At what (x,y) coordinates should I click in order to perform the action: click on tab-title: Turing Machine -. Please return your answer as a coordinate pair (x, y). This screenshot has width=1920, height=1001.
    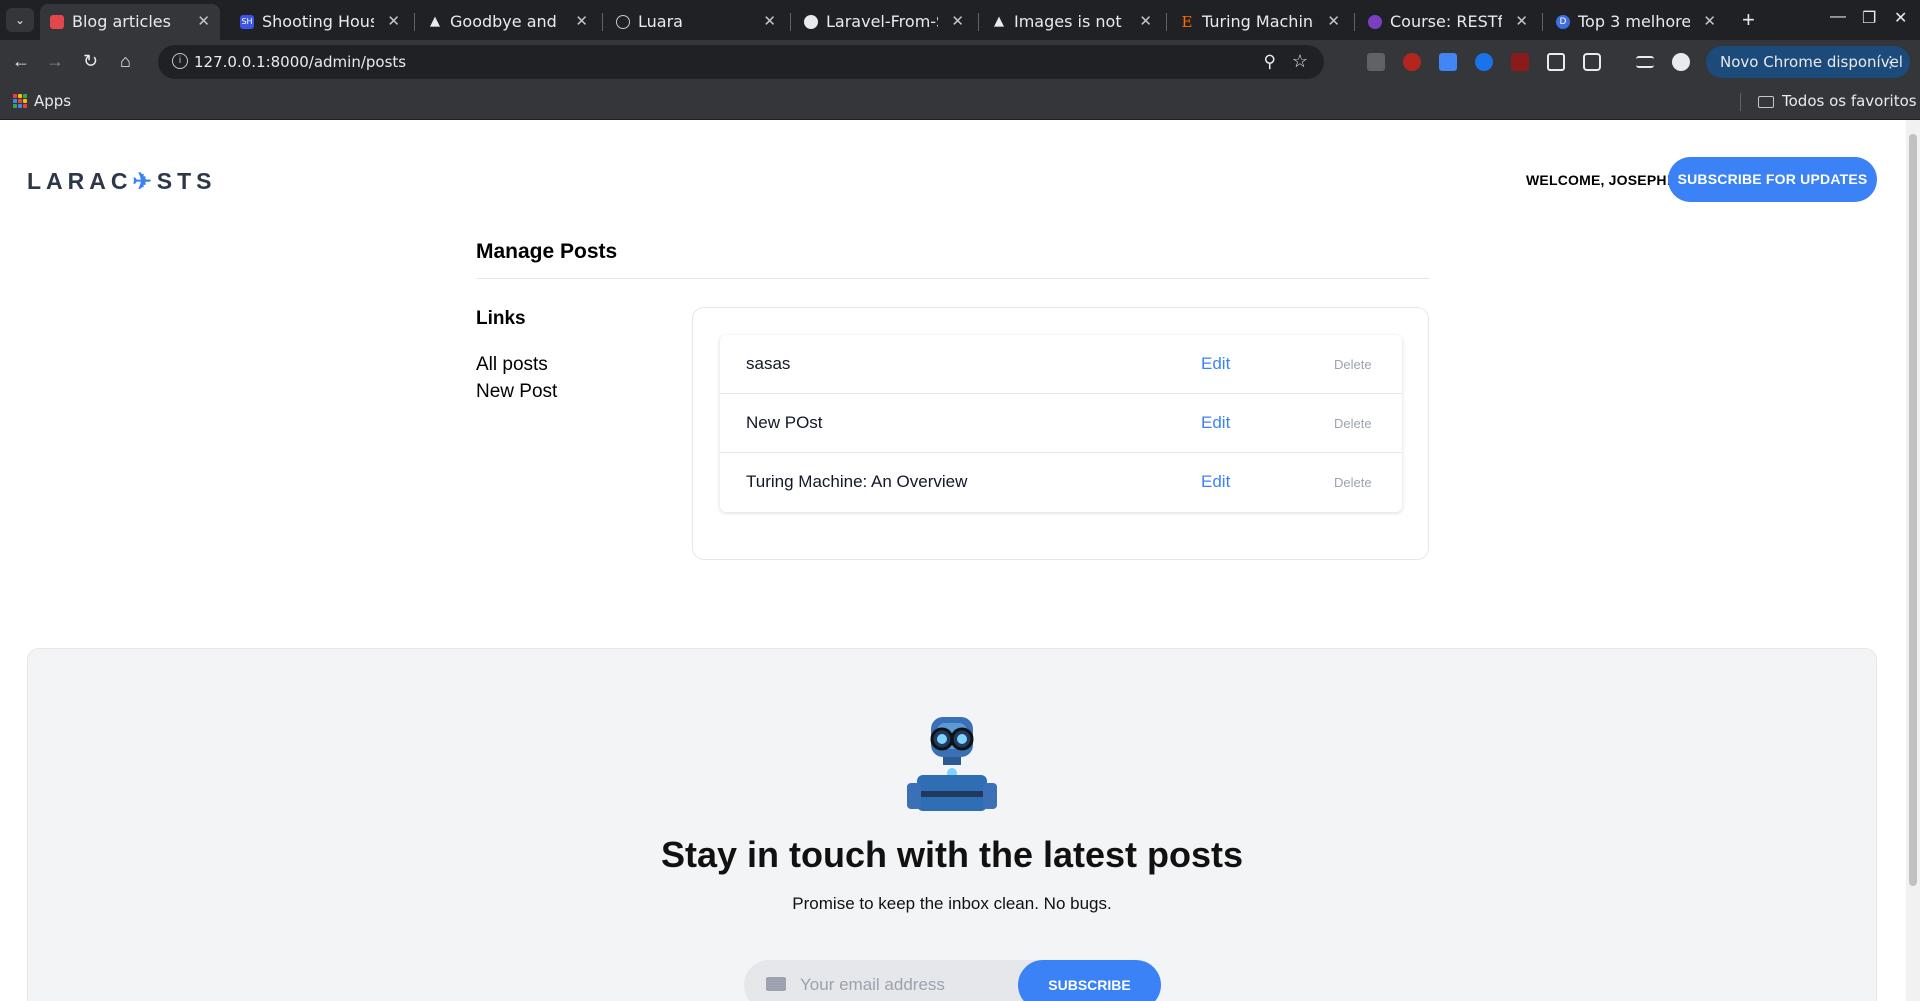
    Looking at the image, I should click on (1258, 21).